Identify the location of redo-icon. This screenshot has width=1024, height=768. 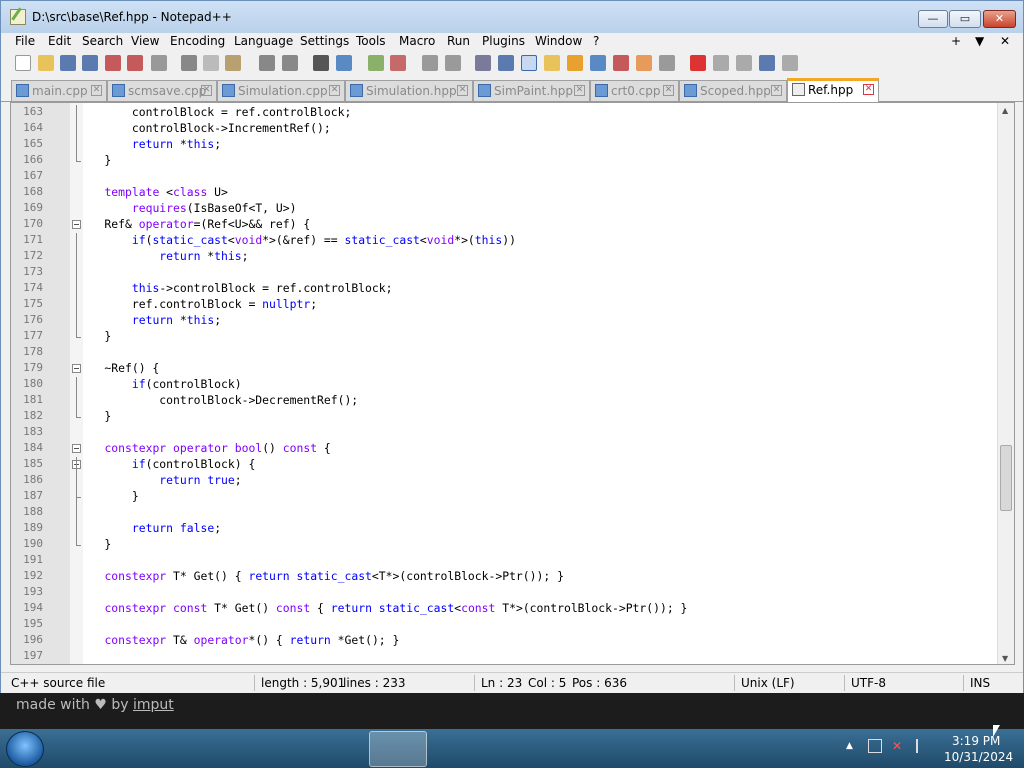
(290, 63).